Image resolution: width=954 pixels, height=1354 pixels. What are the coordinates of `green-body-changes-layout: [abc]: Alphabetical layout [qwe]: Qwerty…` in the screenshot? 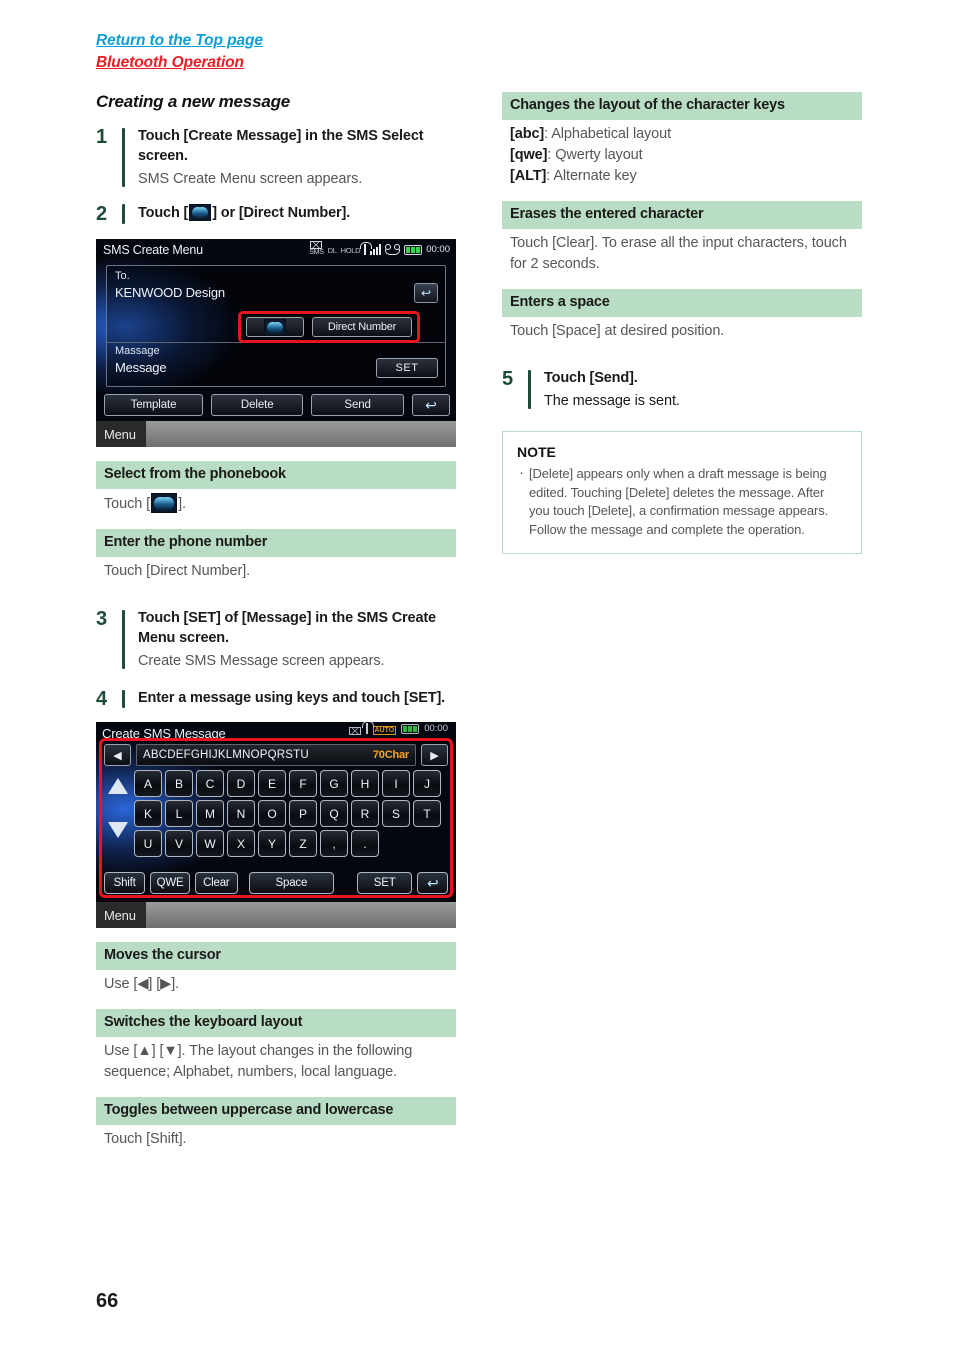 It's located at (682, 153).